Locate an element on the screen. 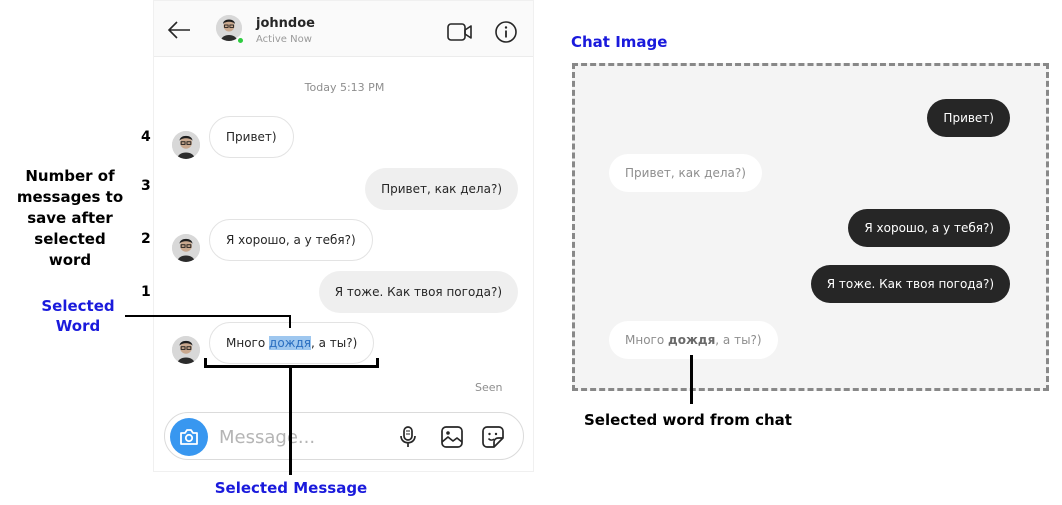 The image size is (1062, 505). message-count-label: 3 is located at coordinates (146, 186).